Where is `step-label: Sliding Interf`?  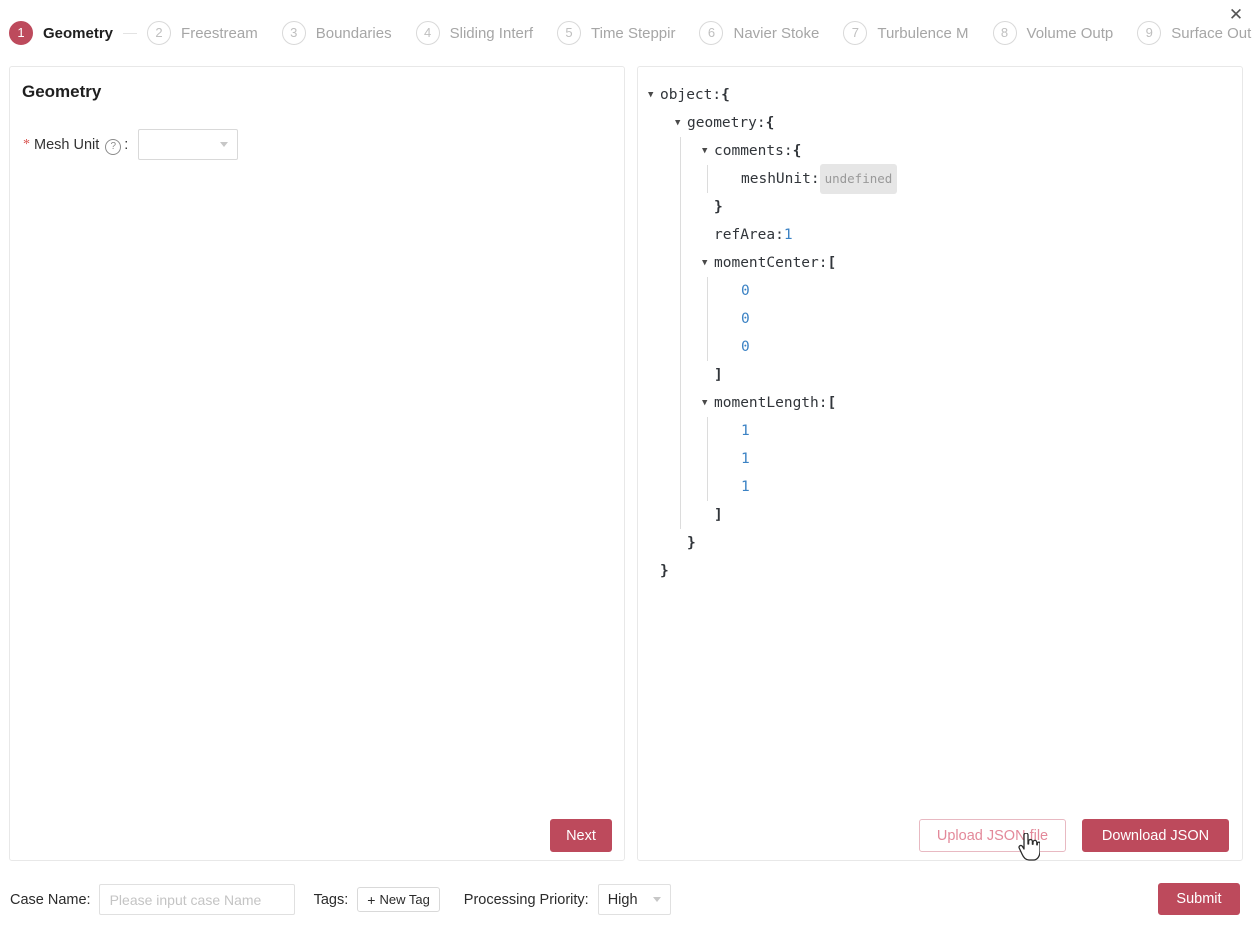 step-label: Sliding Interf is located at coordinates (491, 33).